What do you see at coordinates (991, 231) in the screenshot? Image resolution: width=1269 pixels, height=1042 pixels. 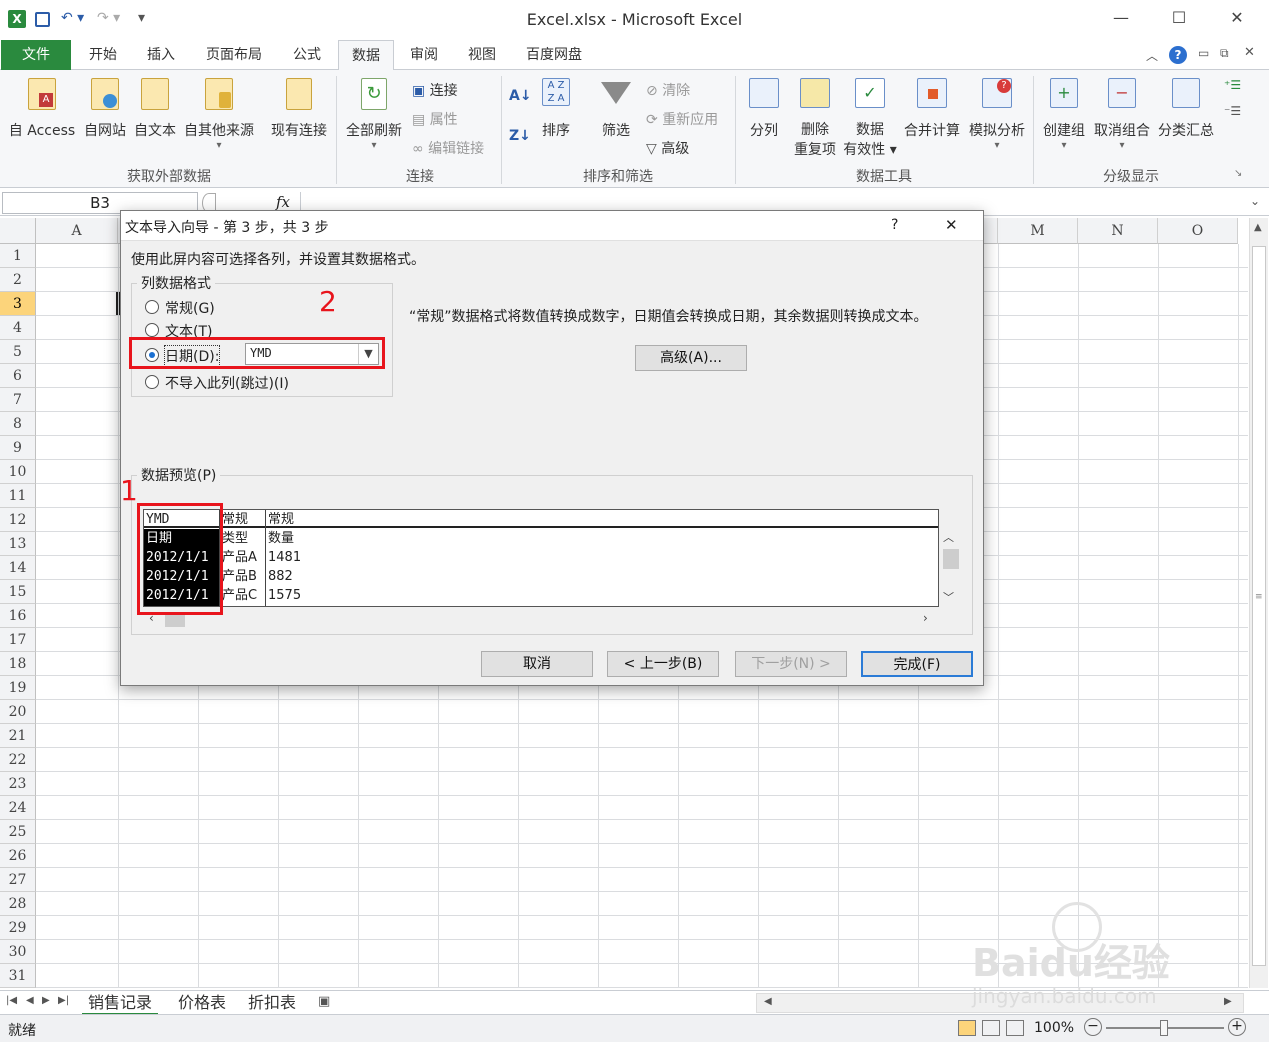 I see `column-header-l` at bounding box center [991, 231].